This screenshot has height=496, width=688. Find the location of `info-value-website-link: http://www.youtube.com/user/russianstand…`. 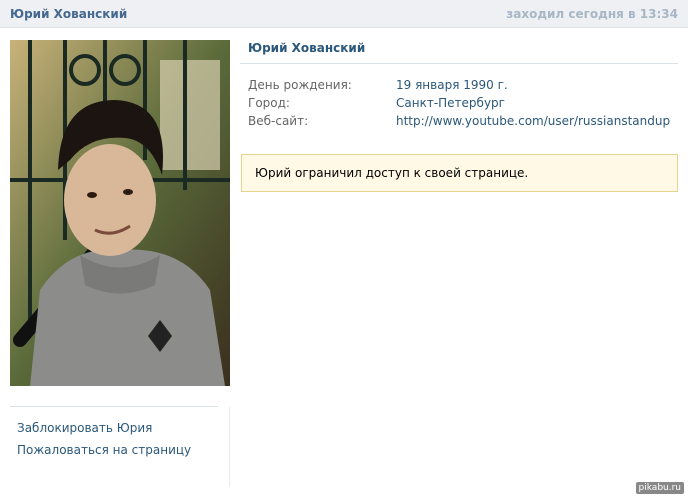

info-value-website-link: http://www.youtube.com/user/russianstand… is located at coordinates (533, 121).